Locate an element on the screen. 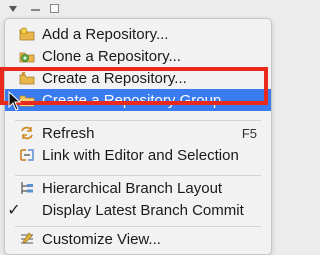 This screenshot has width=320, height=255. customize-icon is located at coordinates (27, 238).